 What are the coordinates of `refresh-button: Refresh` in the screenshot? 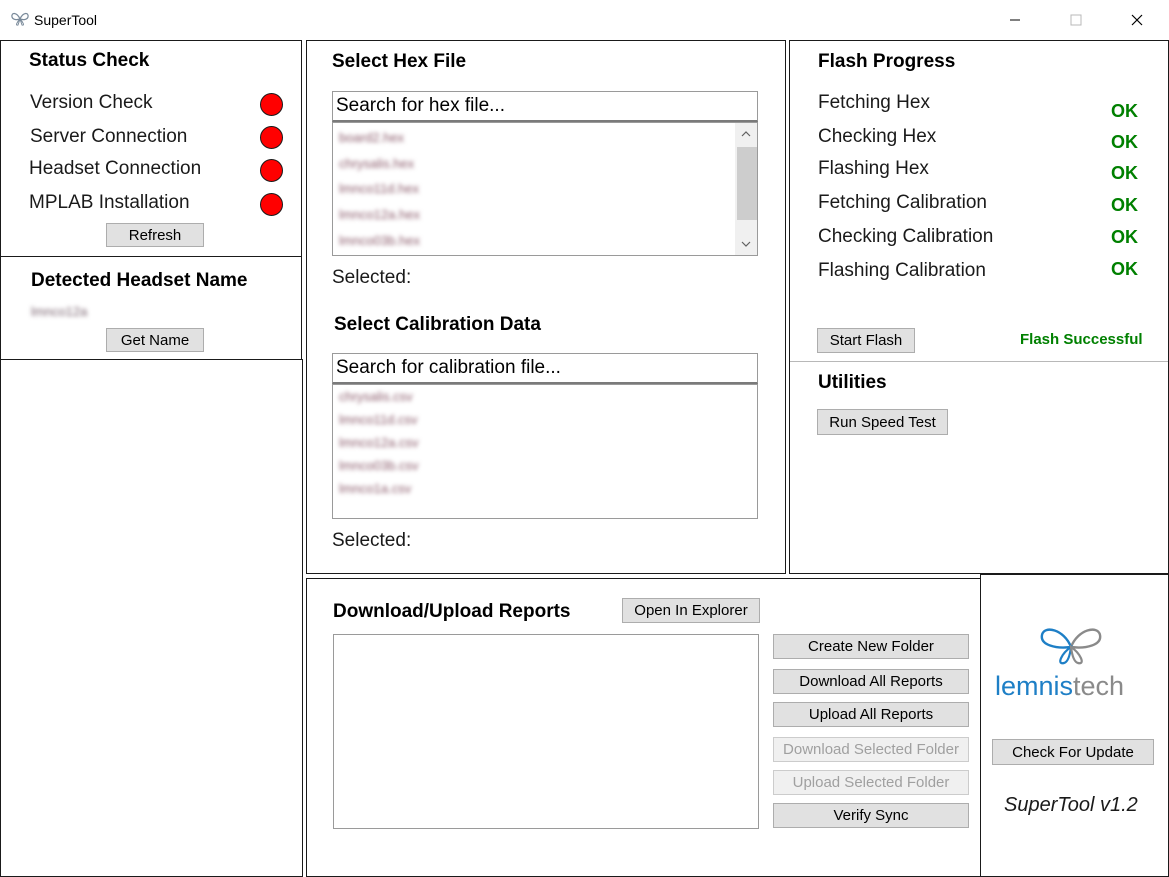 It's located at (155, 235).